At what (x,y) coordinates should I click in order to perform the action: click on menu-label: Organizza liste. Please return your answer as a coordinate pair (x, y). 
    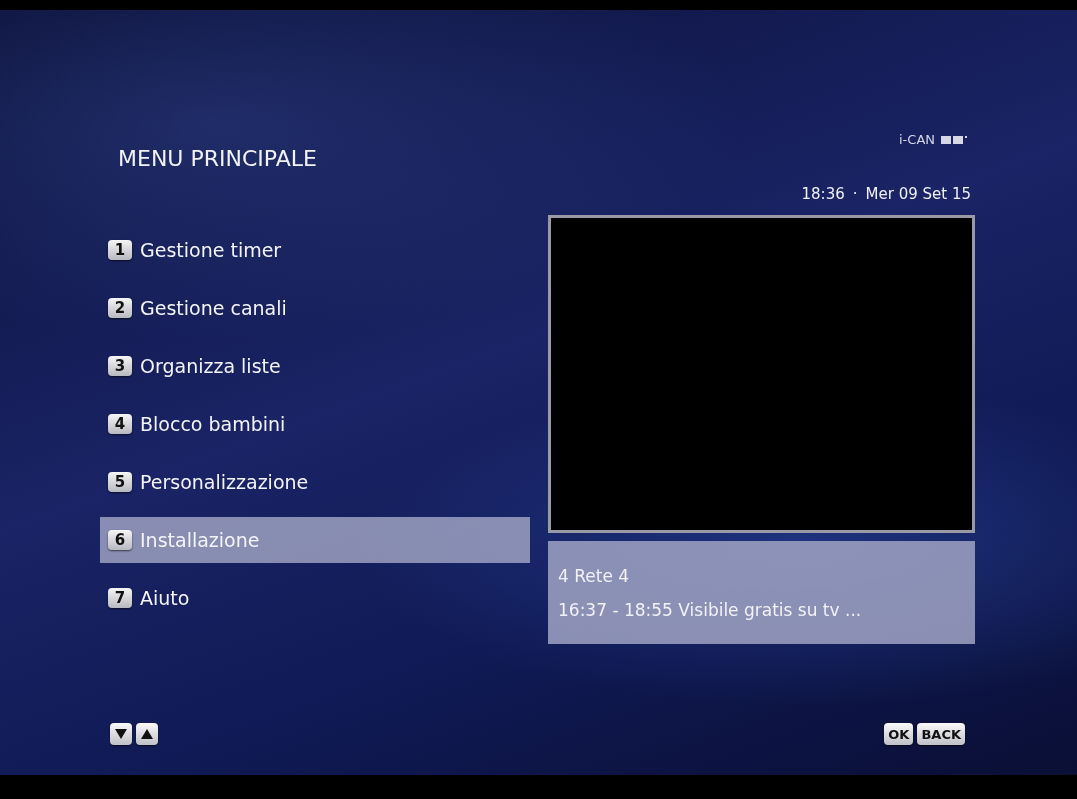
    Looking at the image, I should click on (210, 366).